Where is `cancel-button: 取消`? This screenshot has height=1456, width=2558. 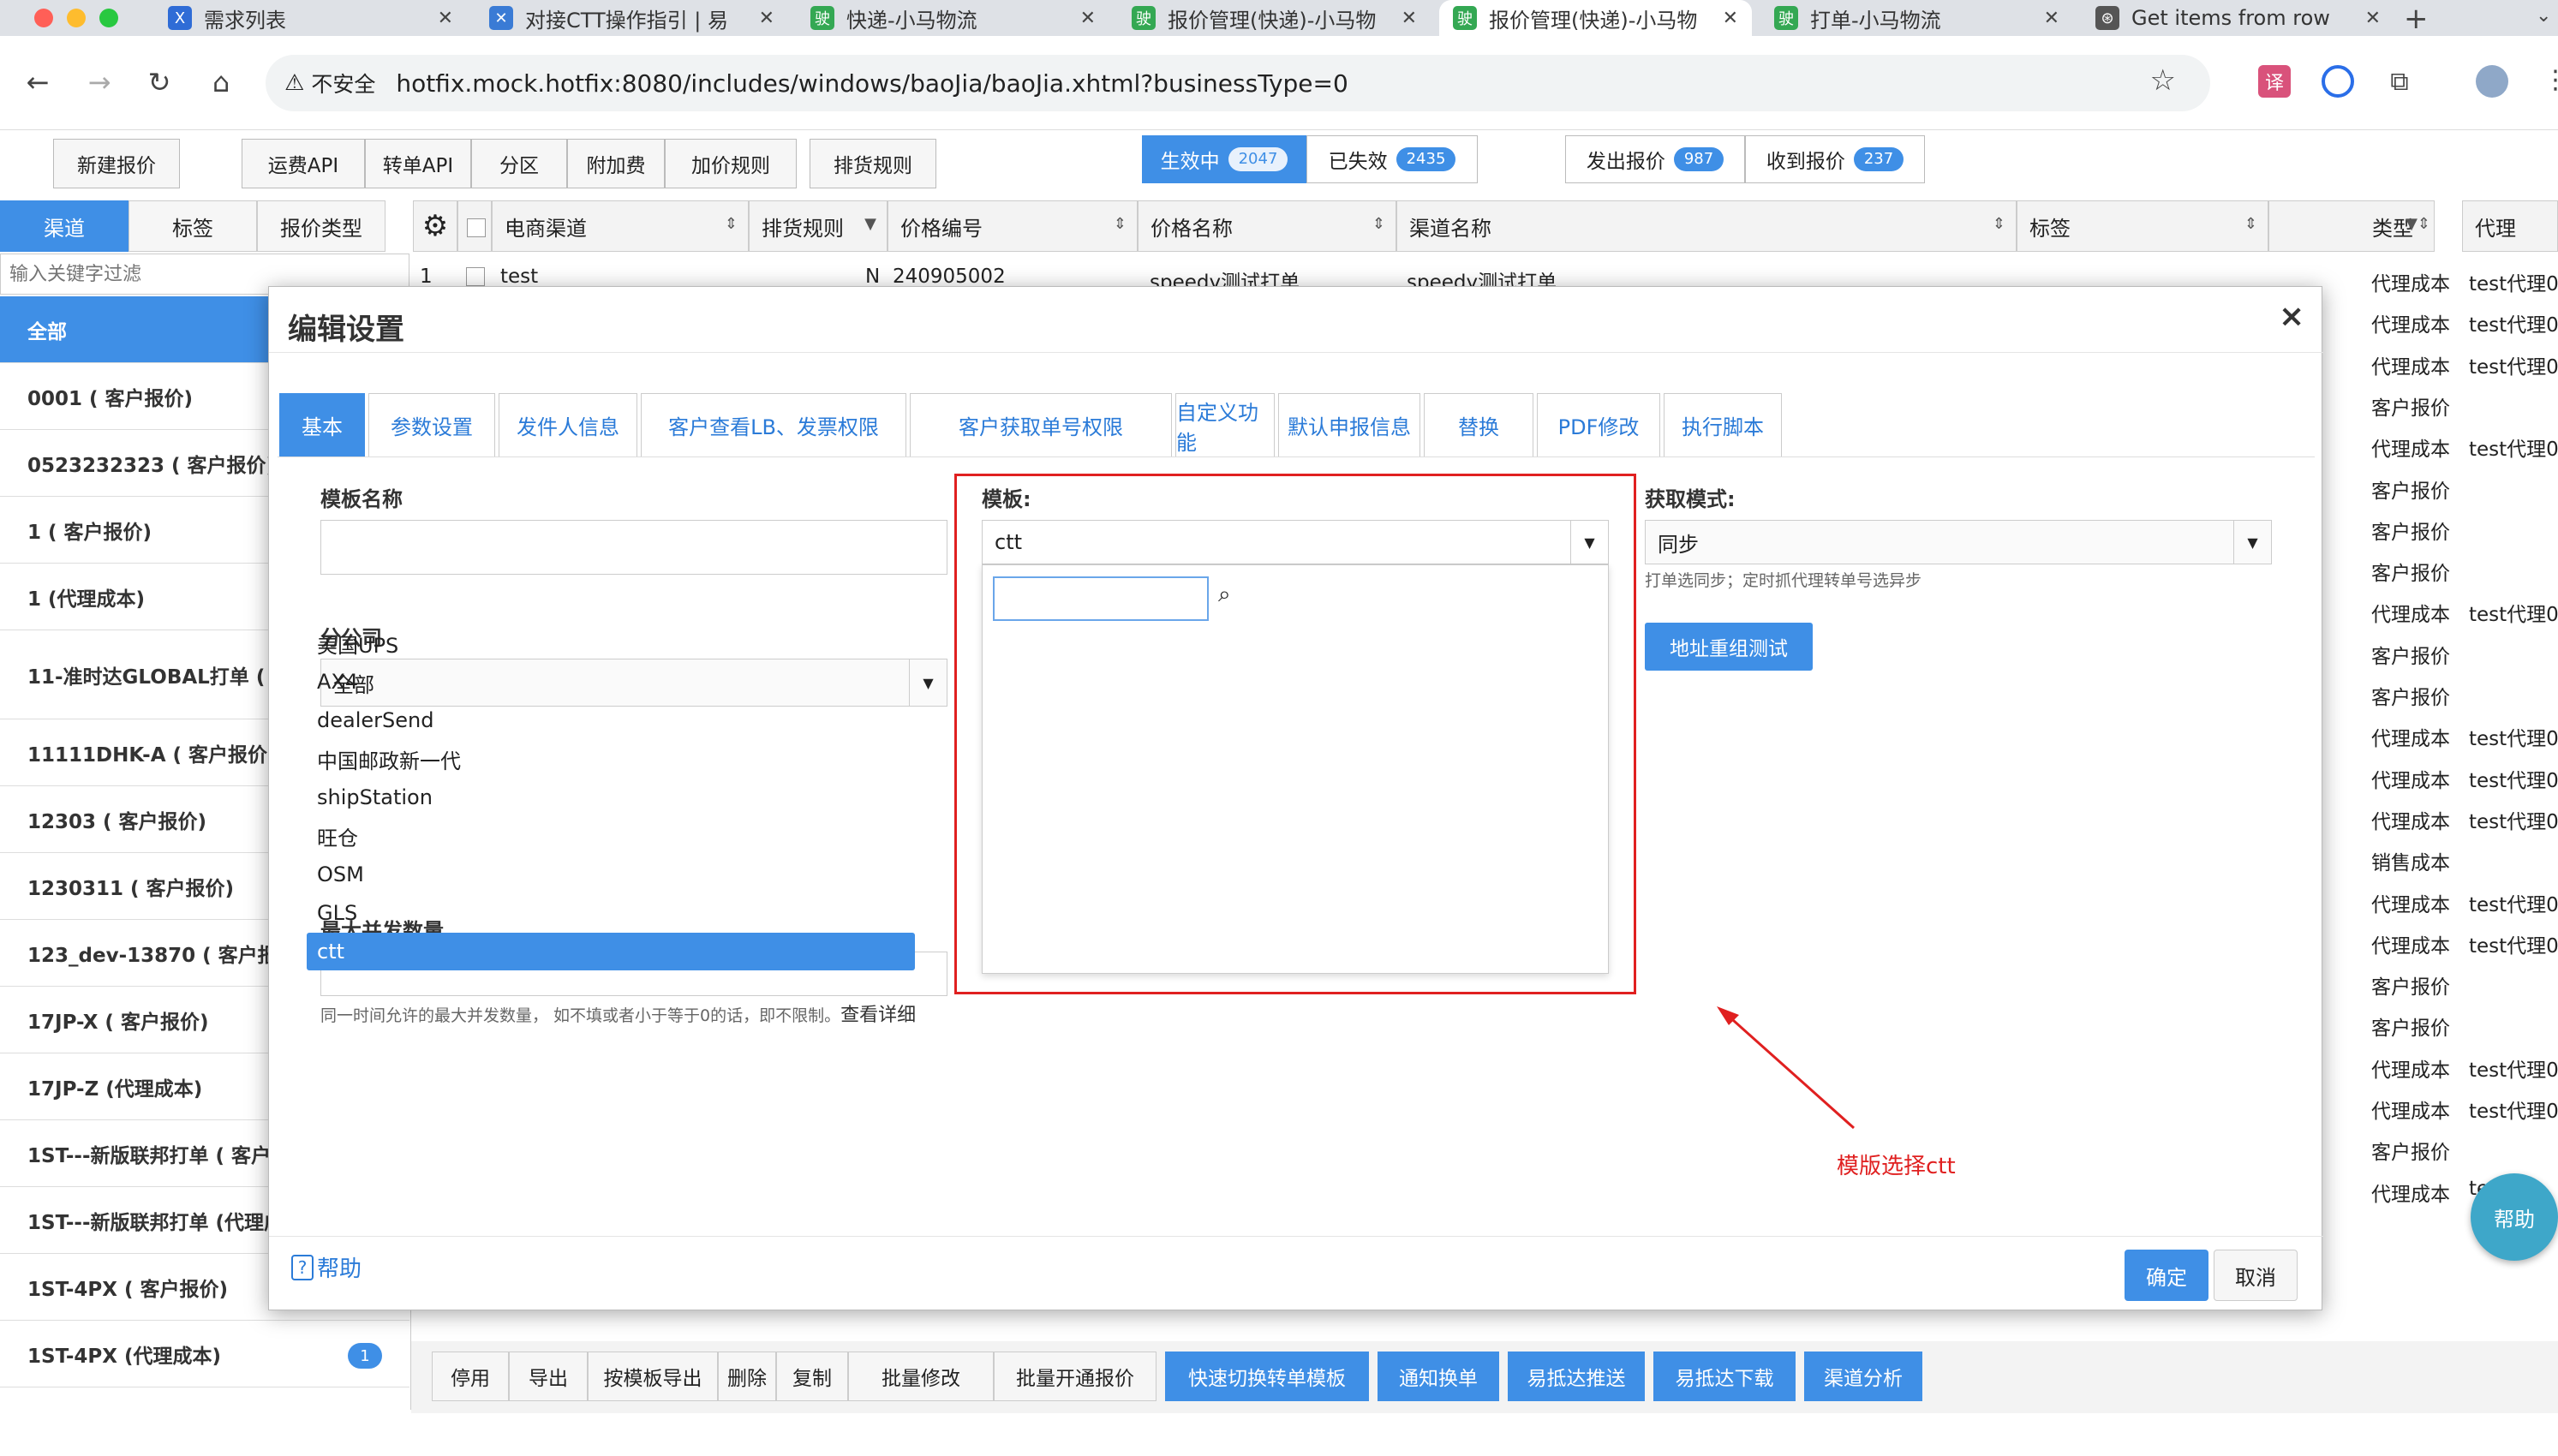 cancel-button: 取消 is located at coordinates (2256, 1275).